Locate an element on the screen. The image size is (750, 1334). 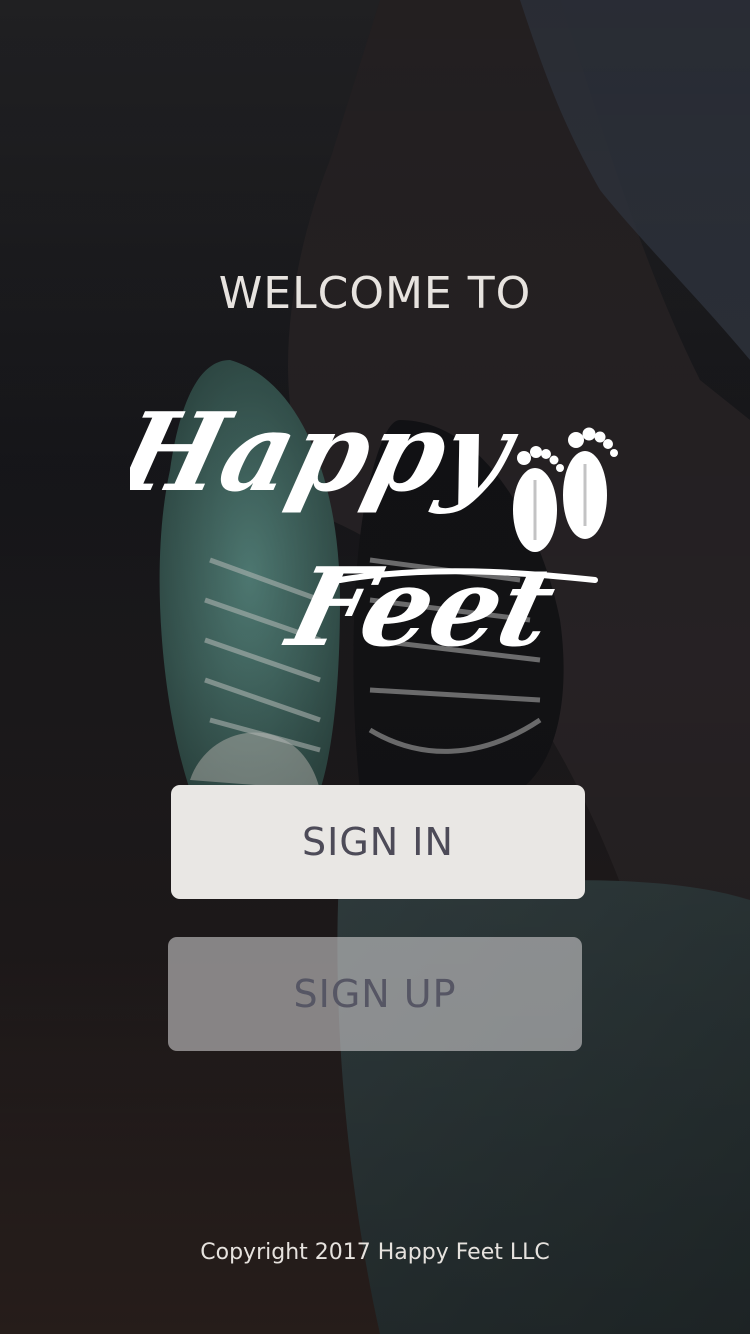
footprints-icon is located at coordinates (565, 489).